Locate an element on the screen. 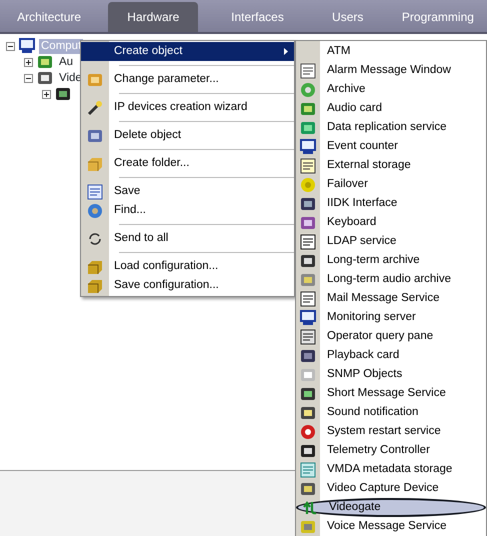 Image resolution: width=487 pixels, height=536 pixels. menu-item: Archive is located at coordinates (391, 89).